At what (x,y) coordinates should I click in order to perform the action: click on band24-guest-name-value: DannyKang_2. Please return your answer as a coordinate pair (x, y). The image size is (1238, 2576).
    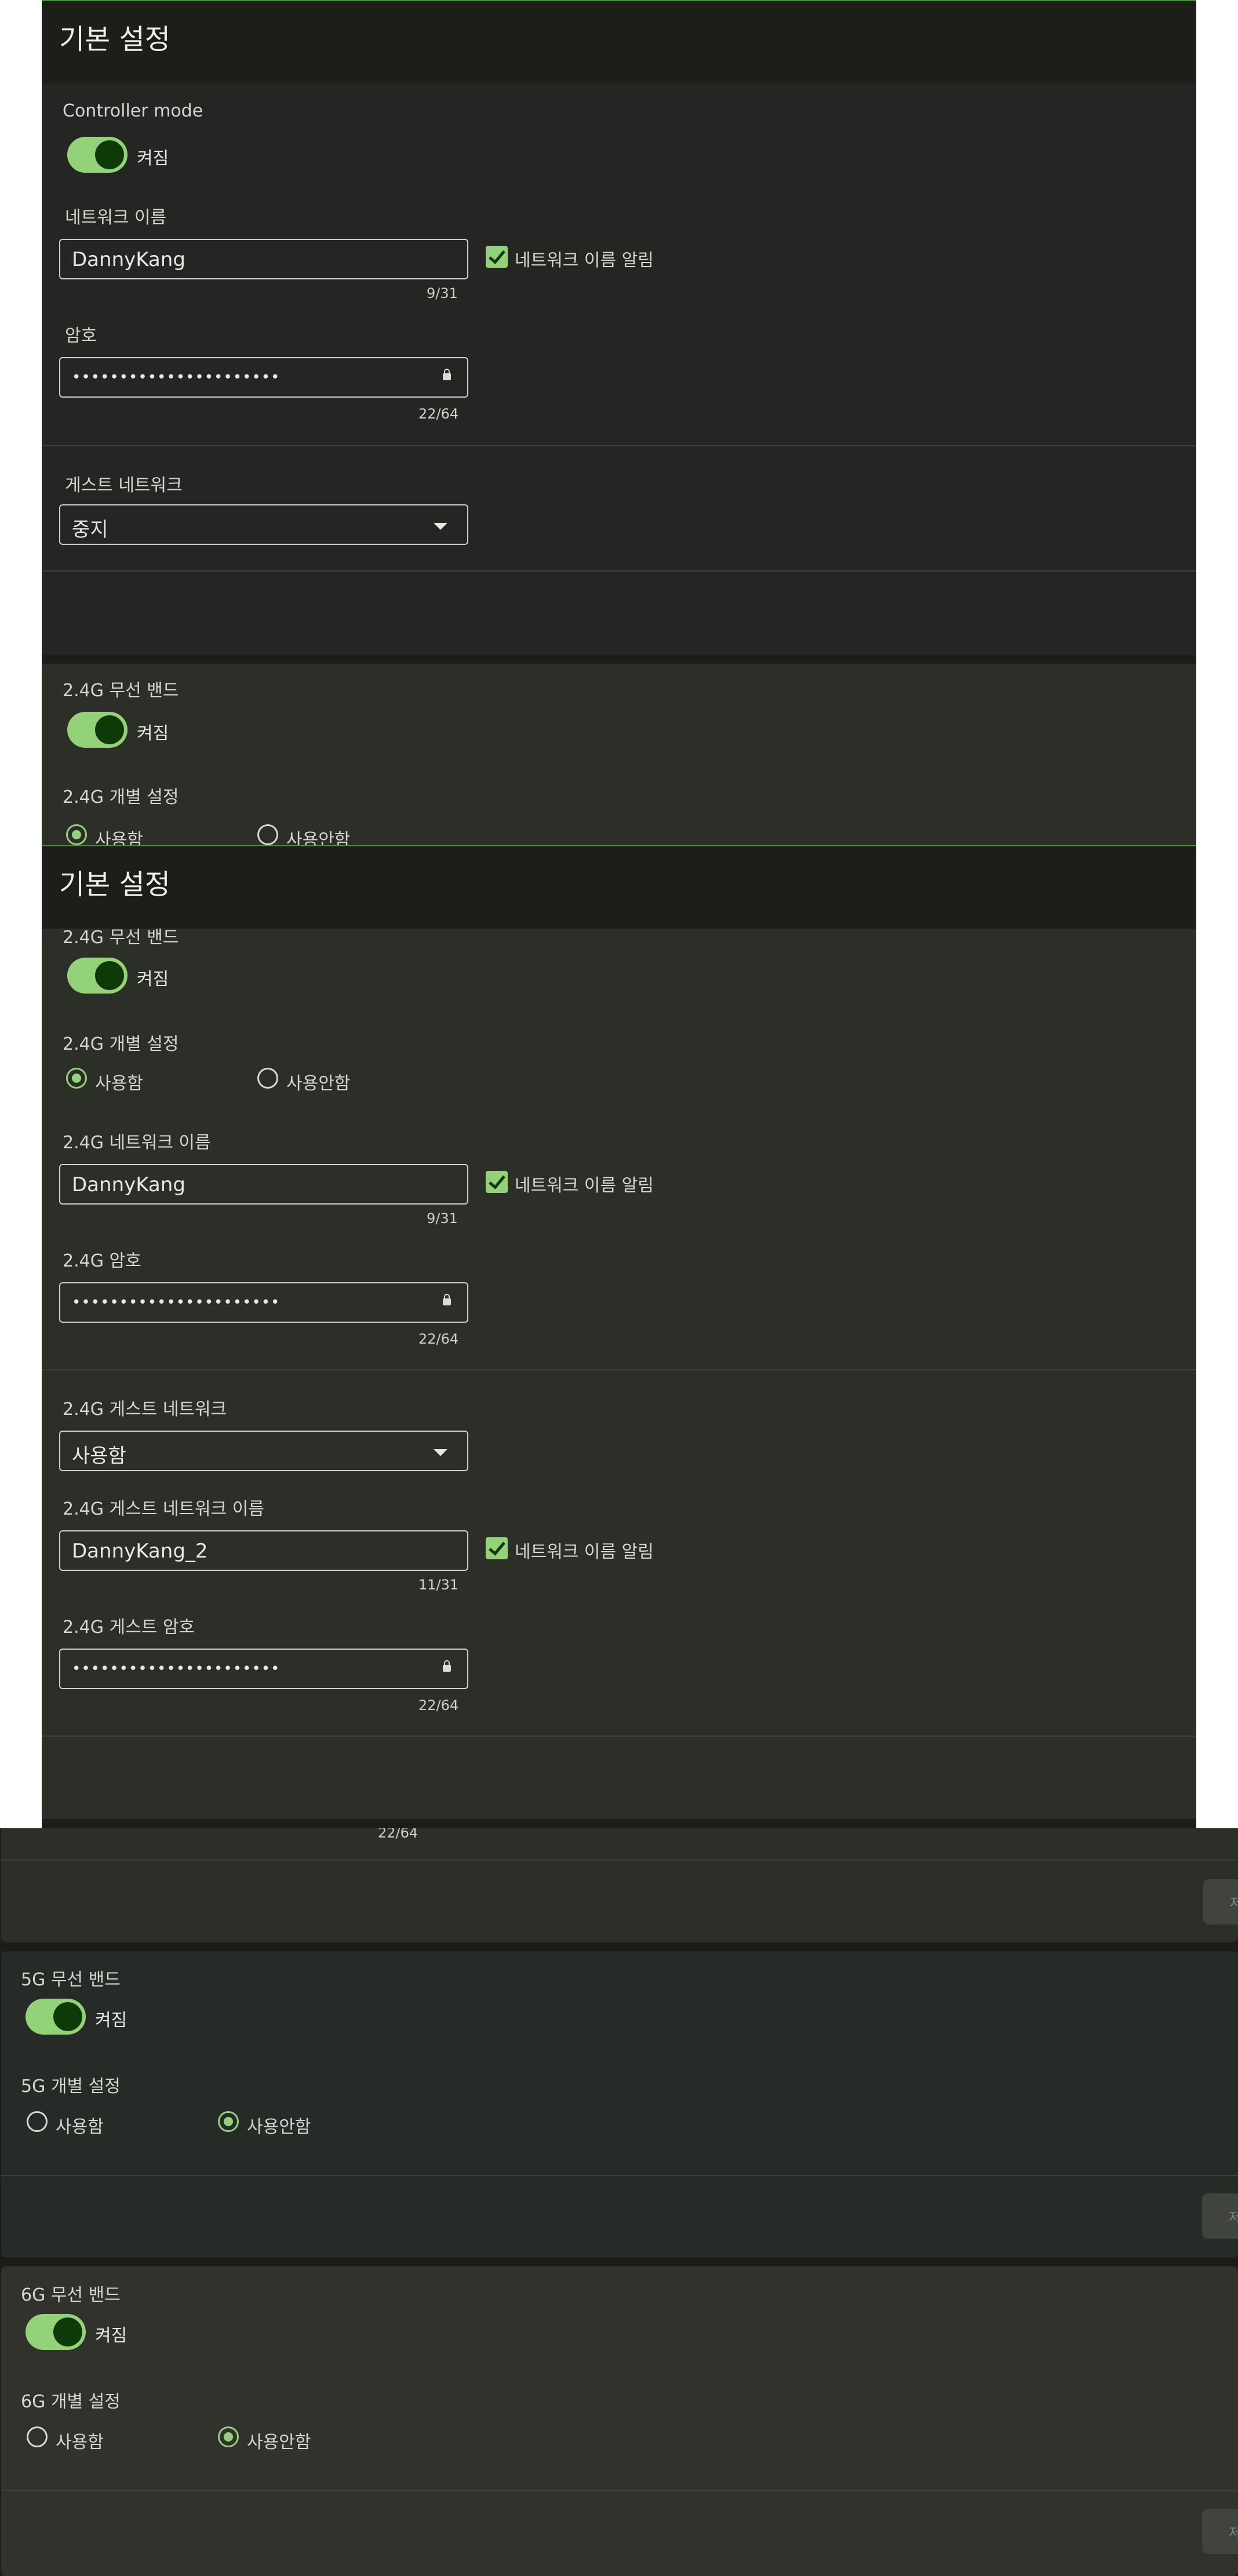
    Looking at the image, I should click on (140, 1551).